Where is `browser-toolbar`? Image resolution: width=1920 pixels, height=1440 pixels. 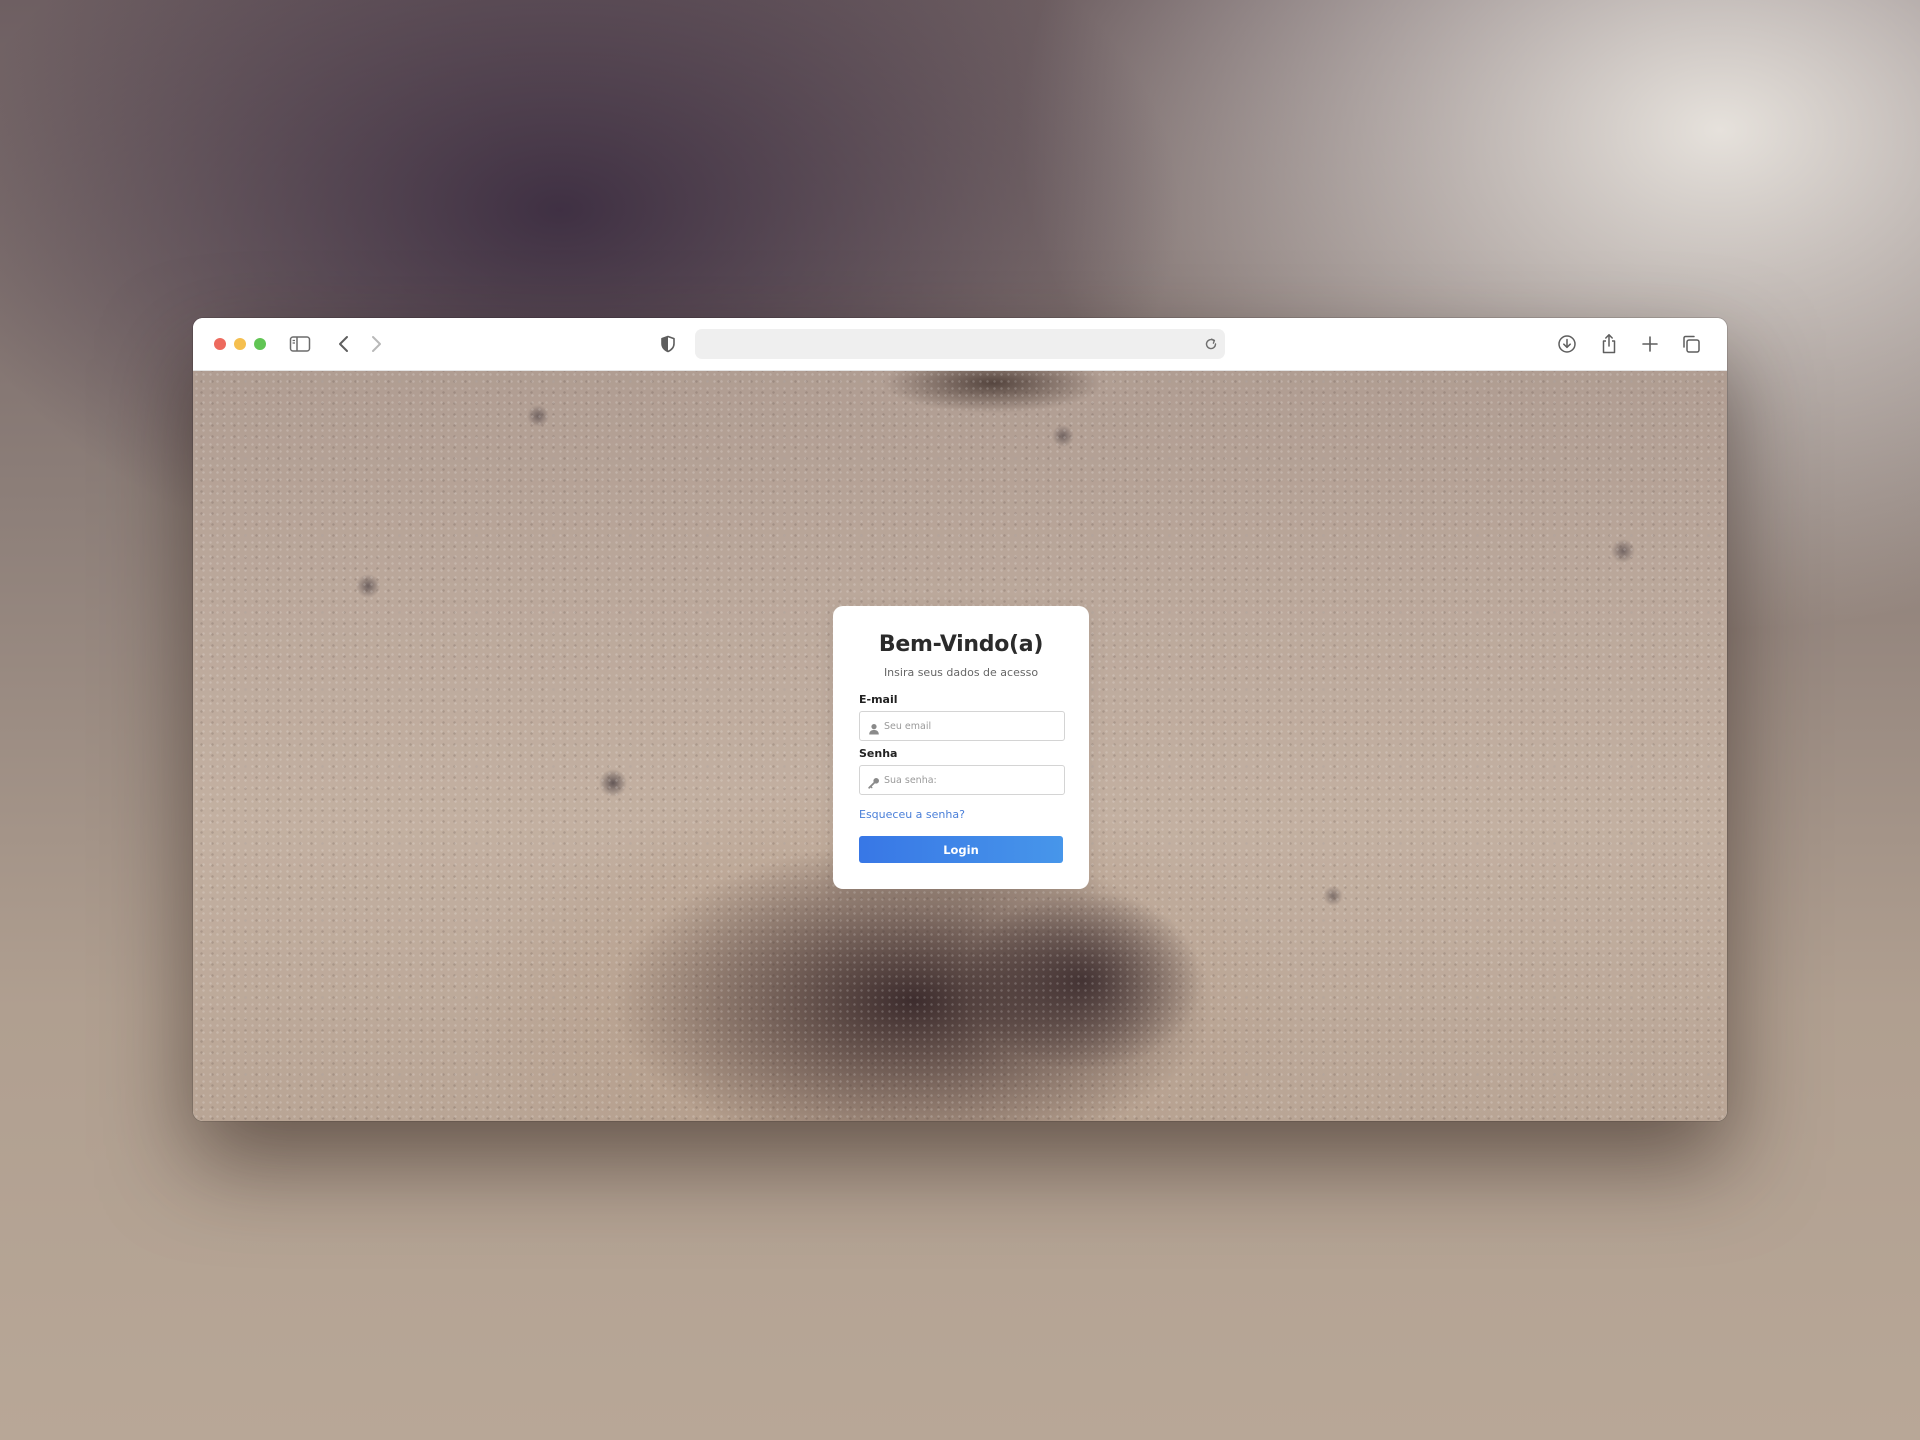
browser-toolbar is located at coordinates (960, 344).